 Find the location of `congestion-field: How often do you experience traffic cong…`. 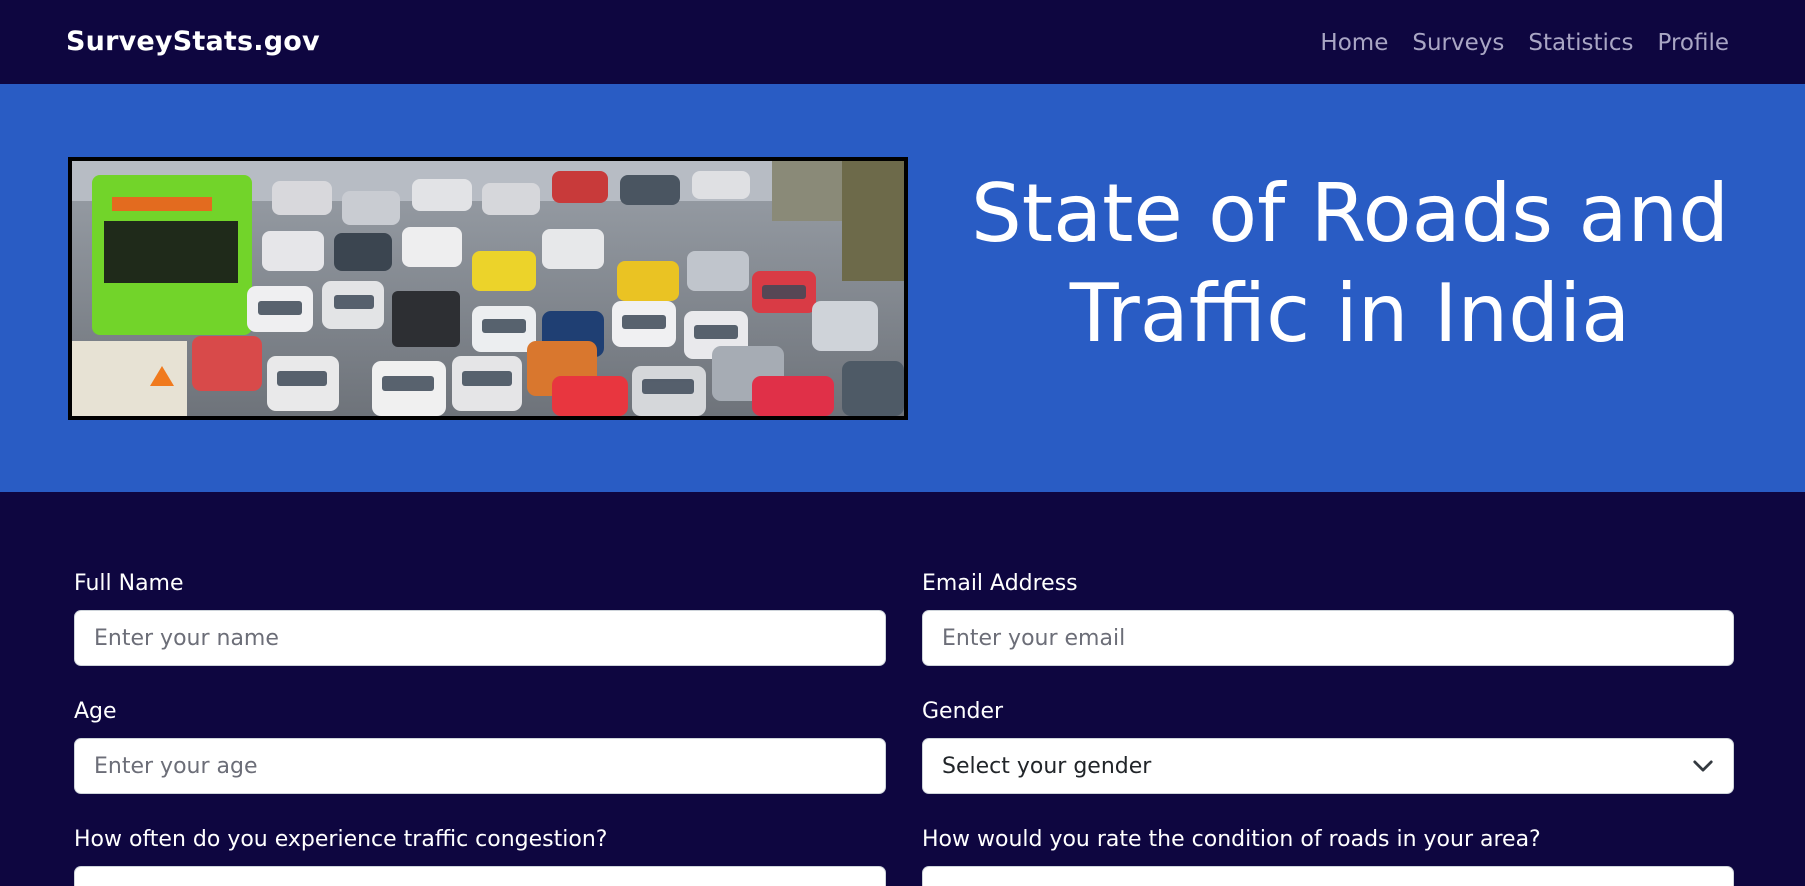

congestion-field: How often do you experience traffic cong… is located at coordinates (480, 855).